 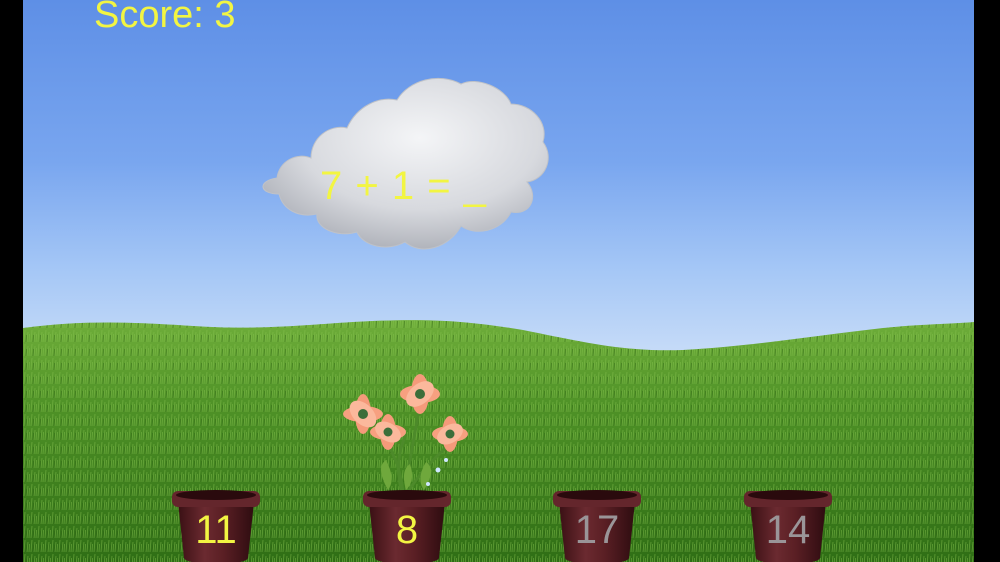 What do you see at coordinates (405, 433) in the screenshot?
I see `flower-icon` at bounding box center [405, 433].